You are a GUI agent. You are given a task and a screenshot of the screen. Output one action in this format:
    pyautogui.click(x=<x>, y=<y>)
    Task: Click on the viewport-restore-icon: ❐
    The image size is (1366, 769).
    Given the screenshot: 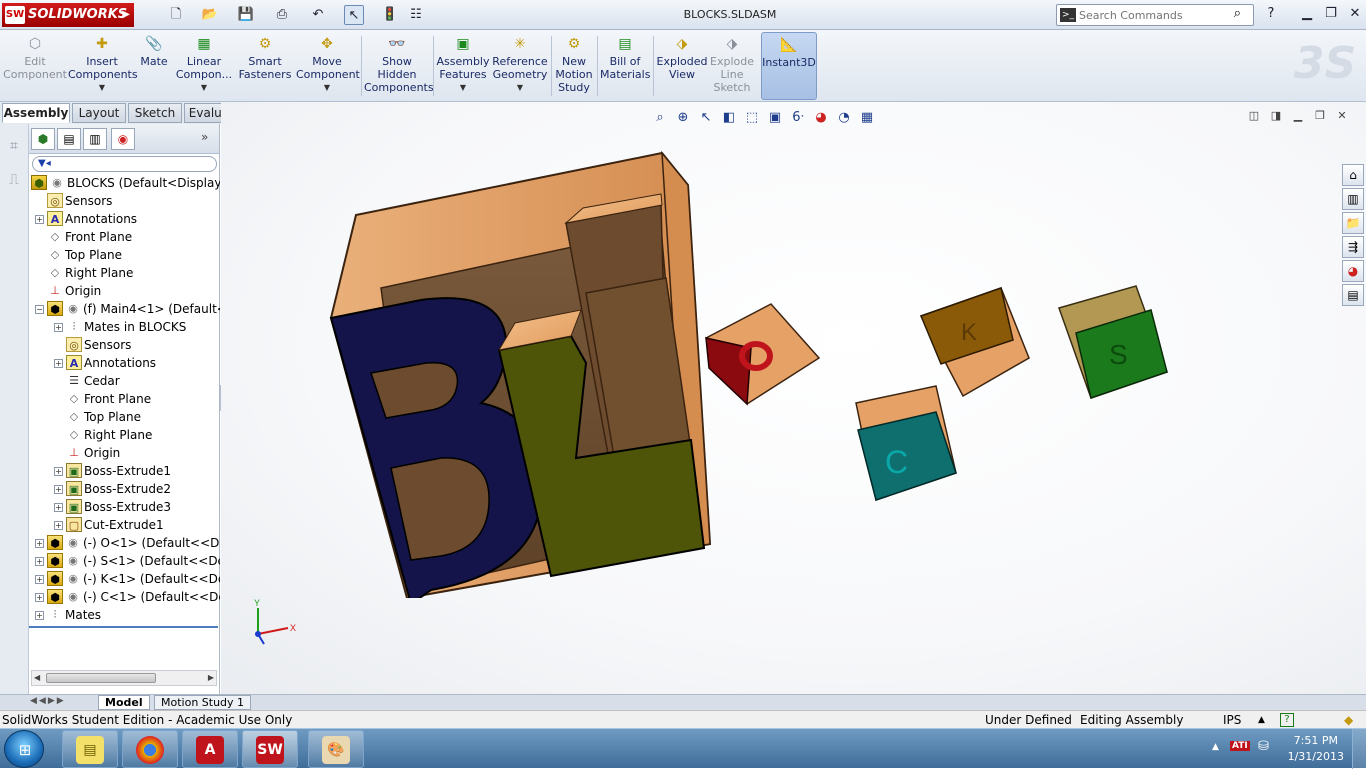 What is the action you would take?
    pyautogui.click(x=1320, y=116)
    